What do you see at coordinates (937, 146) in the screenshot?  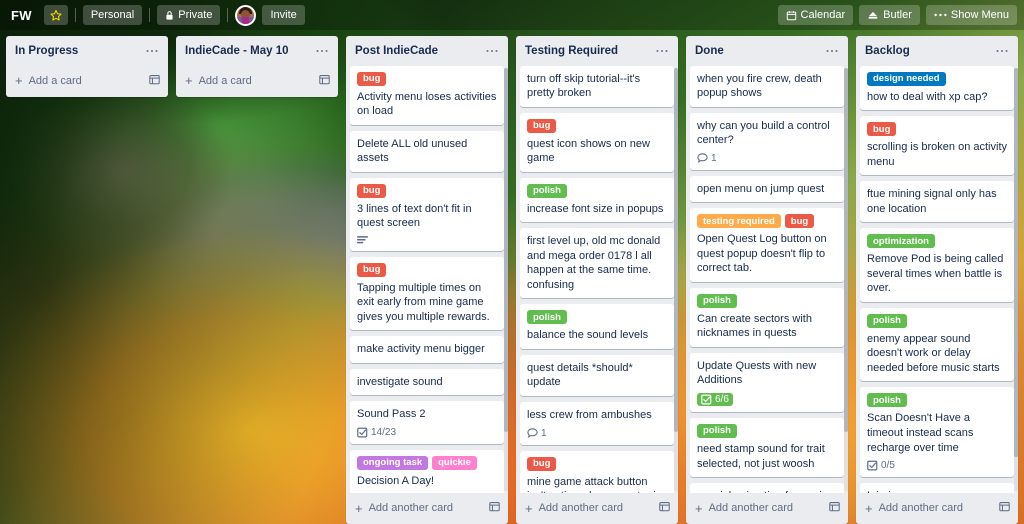 I see `card: bug scrolling is broken on activity menu` at bounding box center [937, 146].